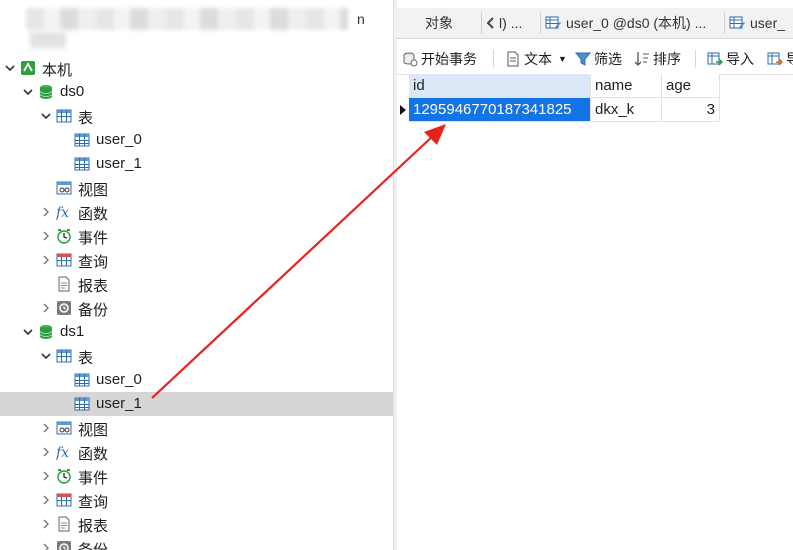 Image resolution: width=793 pixels, height=550 pixels. Describe the element at coordinates (86, 358) in the screenshot. I see `tree-item-label: 表` at that location.